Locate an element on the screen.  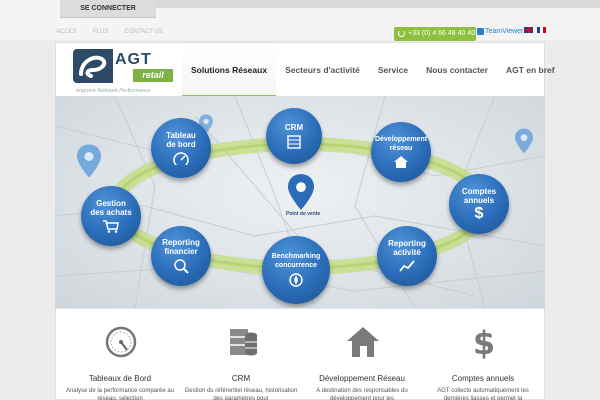
bubble-label: financier is located at coordinates (181, 251).